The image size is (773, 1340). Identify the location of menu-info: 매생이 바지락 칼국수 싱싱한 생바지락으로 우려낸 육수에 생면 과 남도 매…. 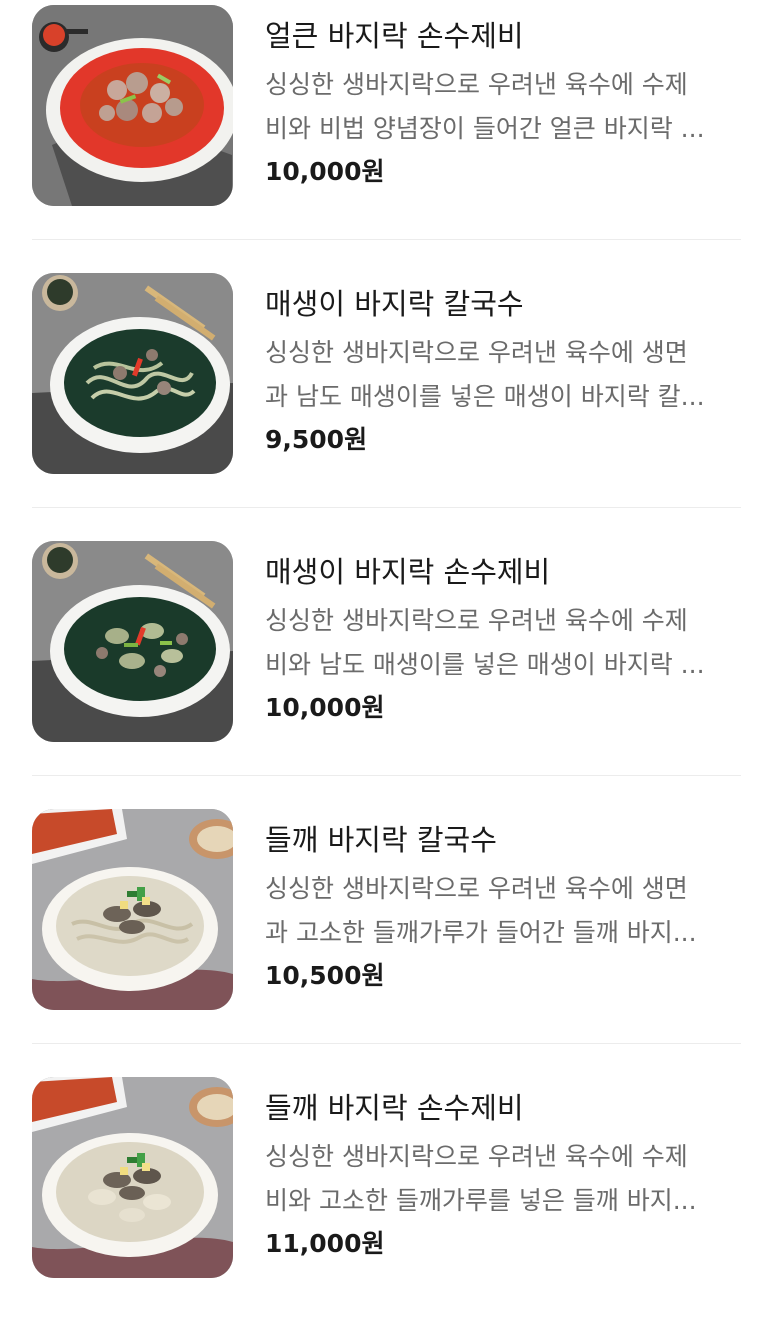
(505, 370).